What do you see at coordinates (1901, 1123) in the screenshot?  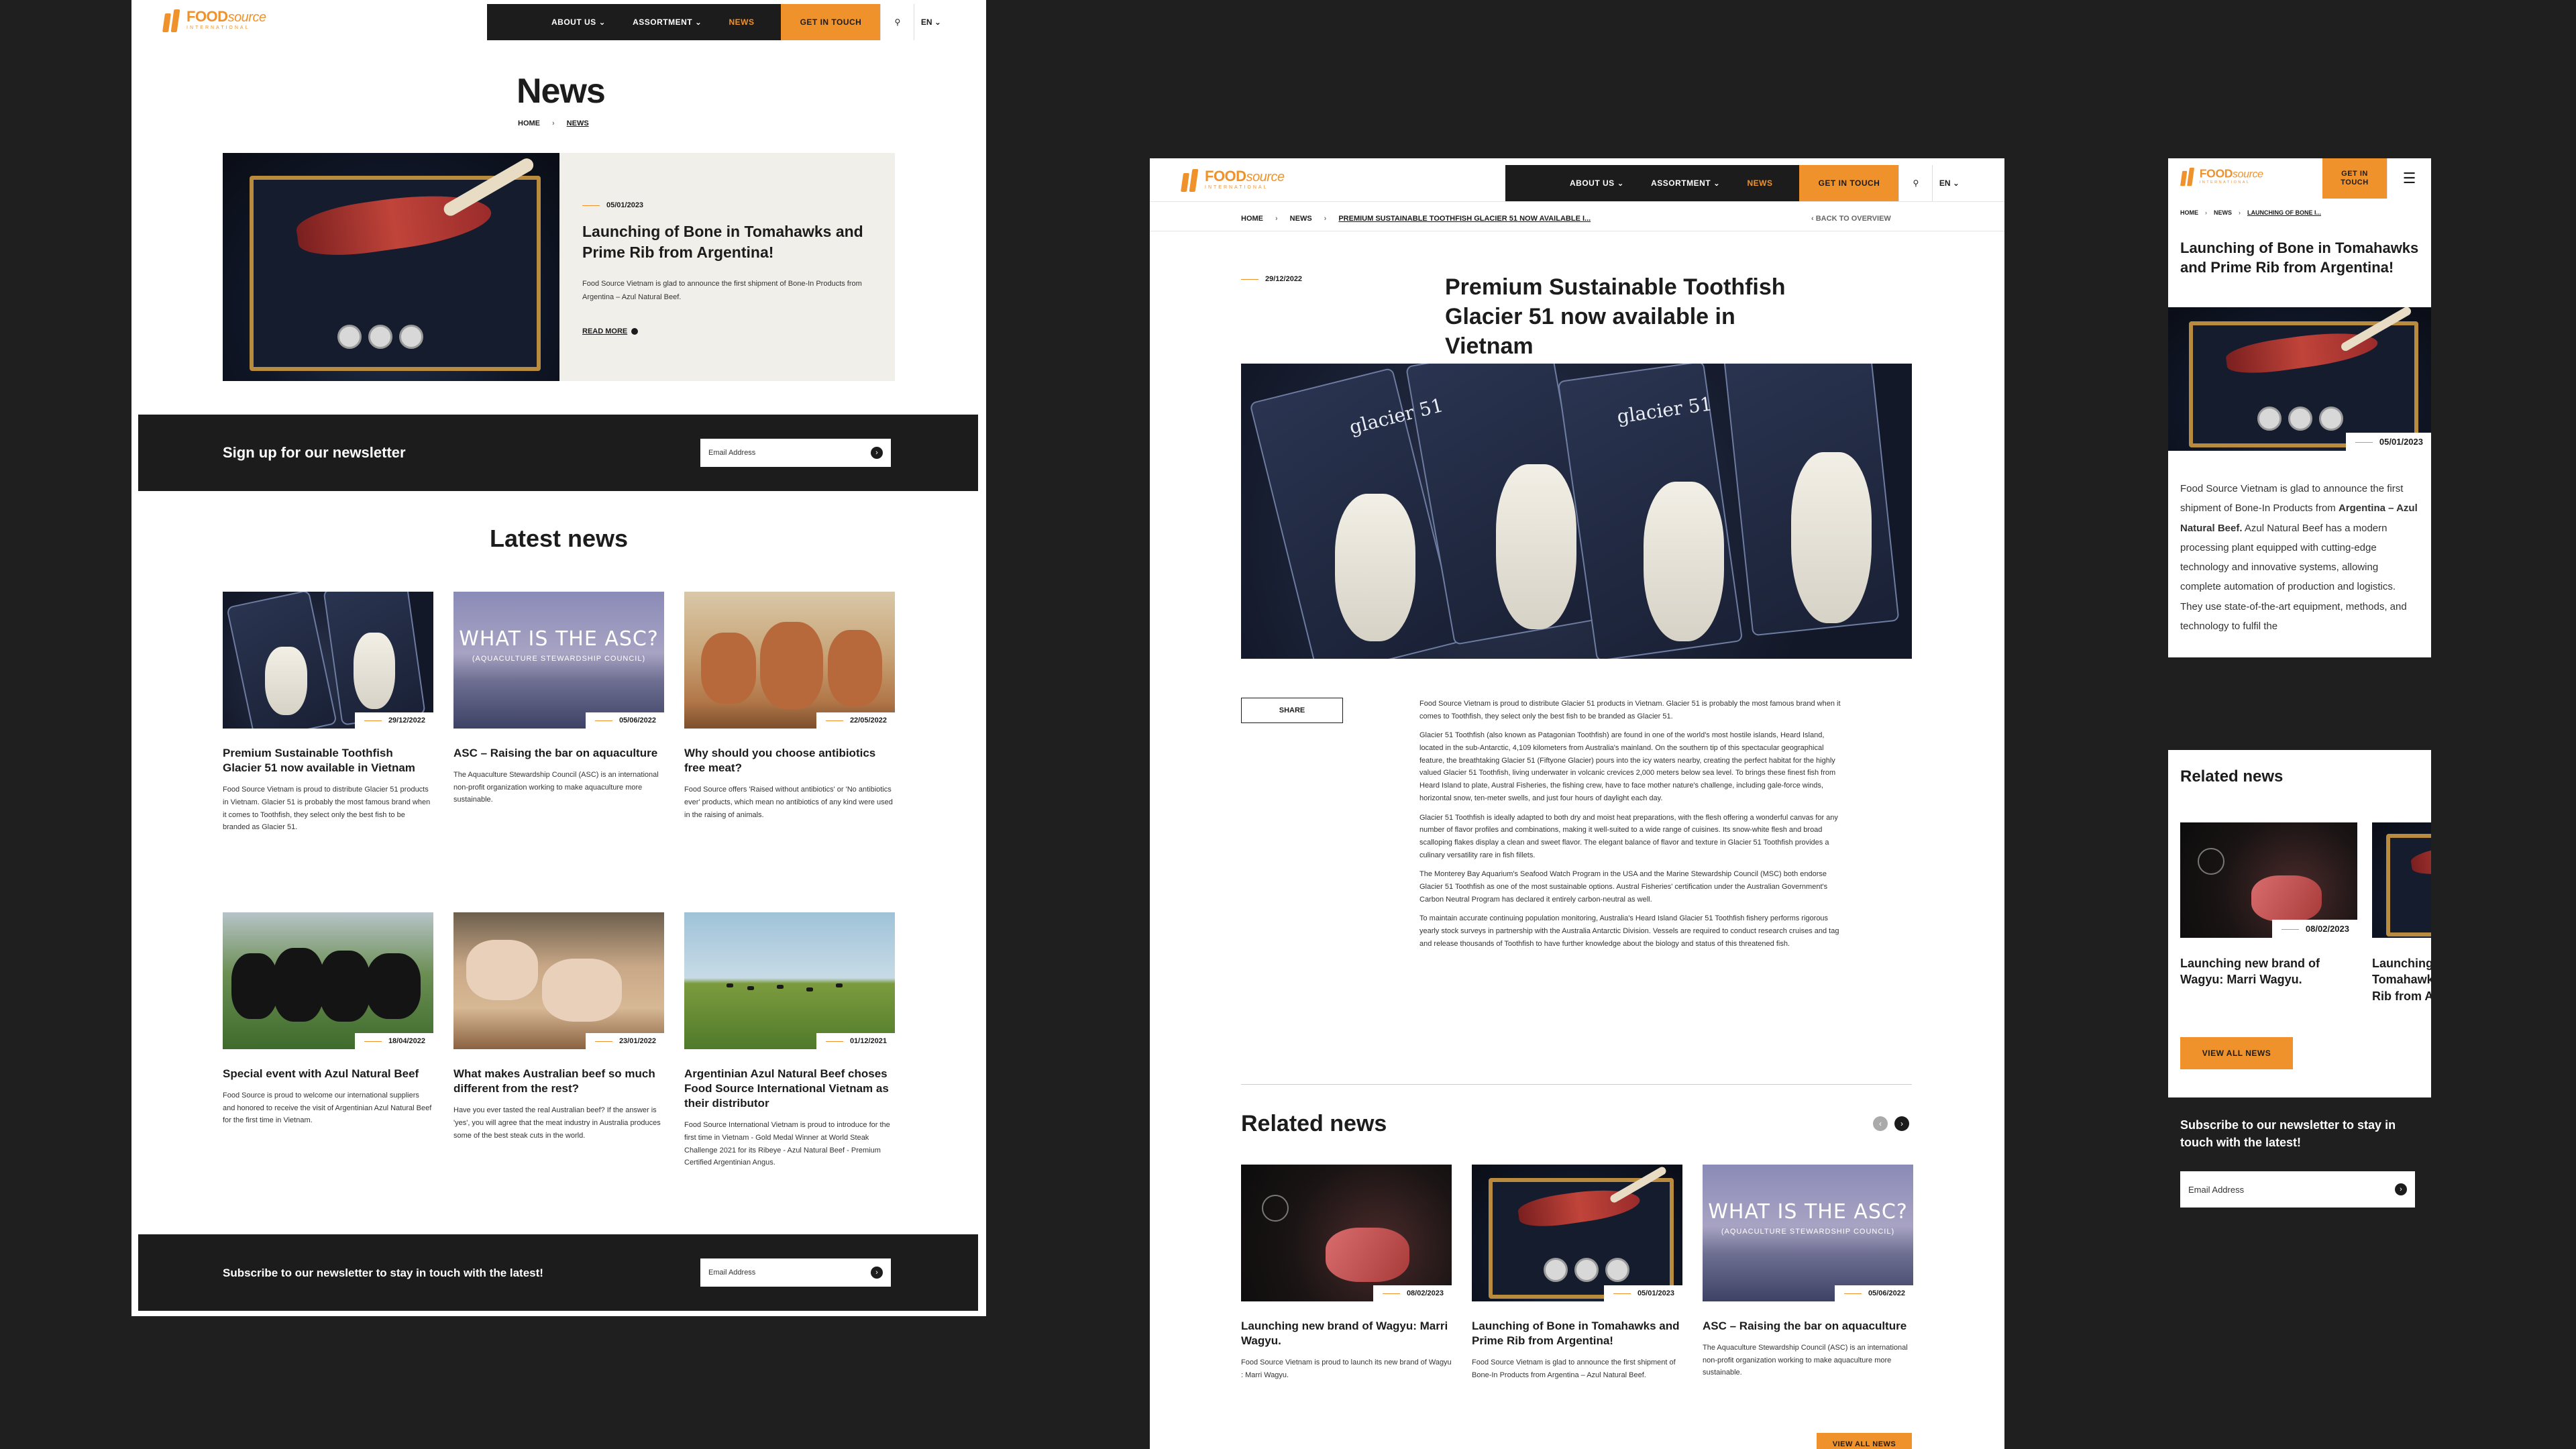 I see `next-arrow-icon: ›` at bounding box center [1901, 1123].